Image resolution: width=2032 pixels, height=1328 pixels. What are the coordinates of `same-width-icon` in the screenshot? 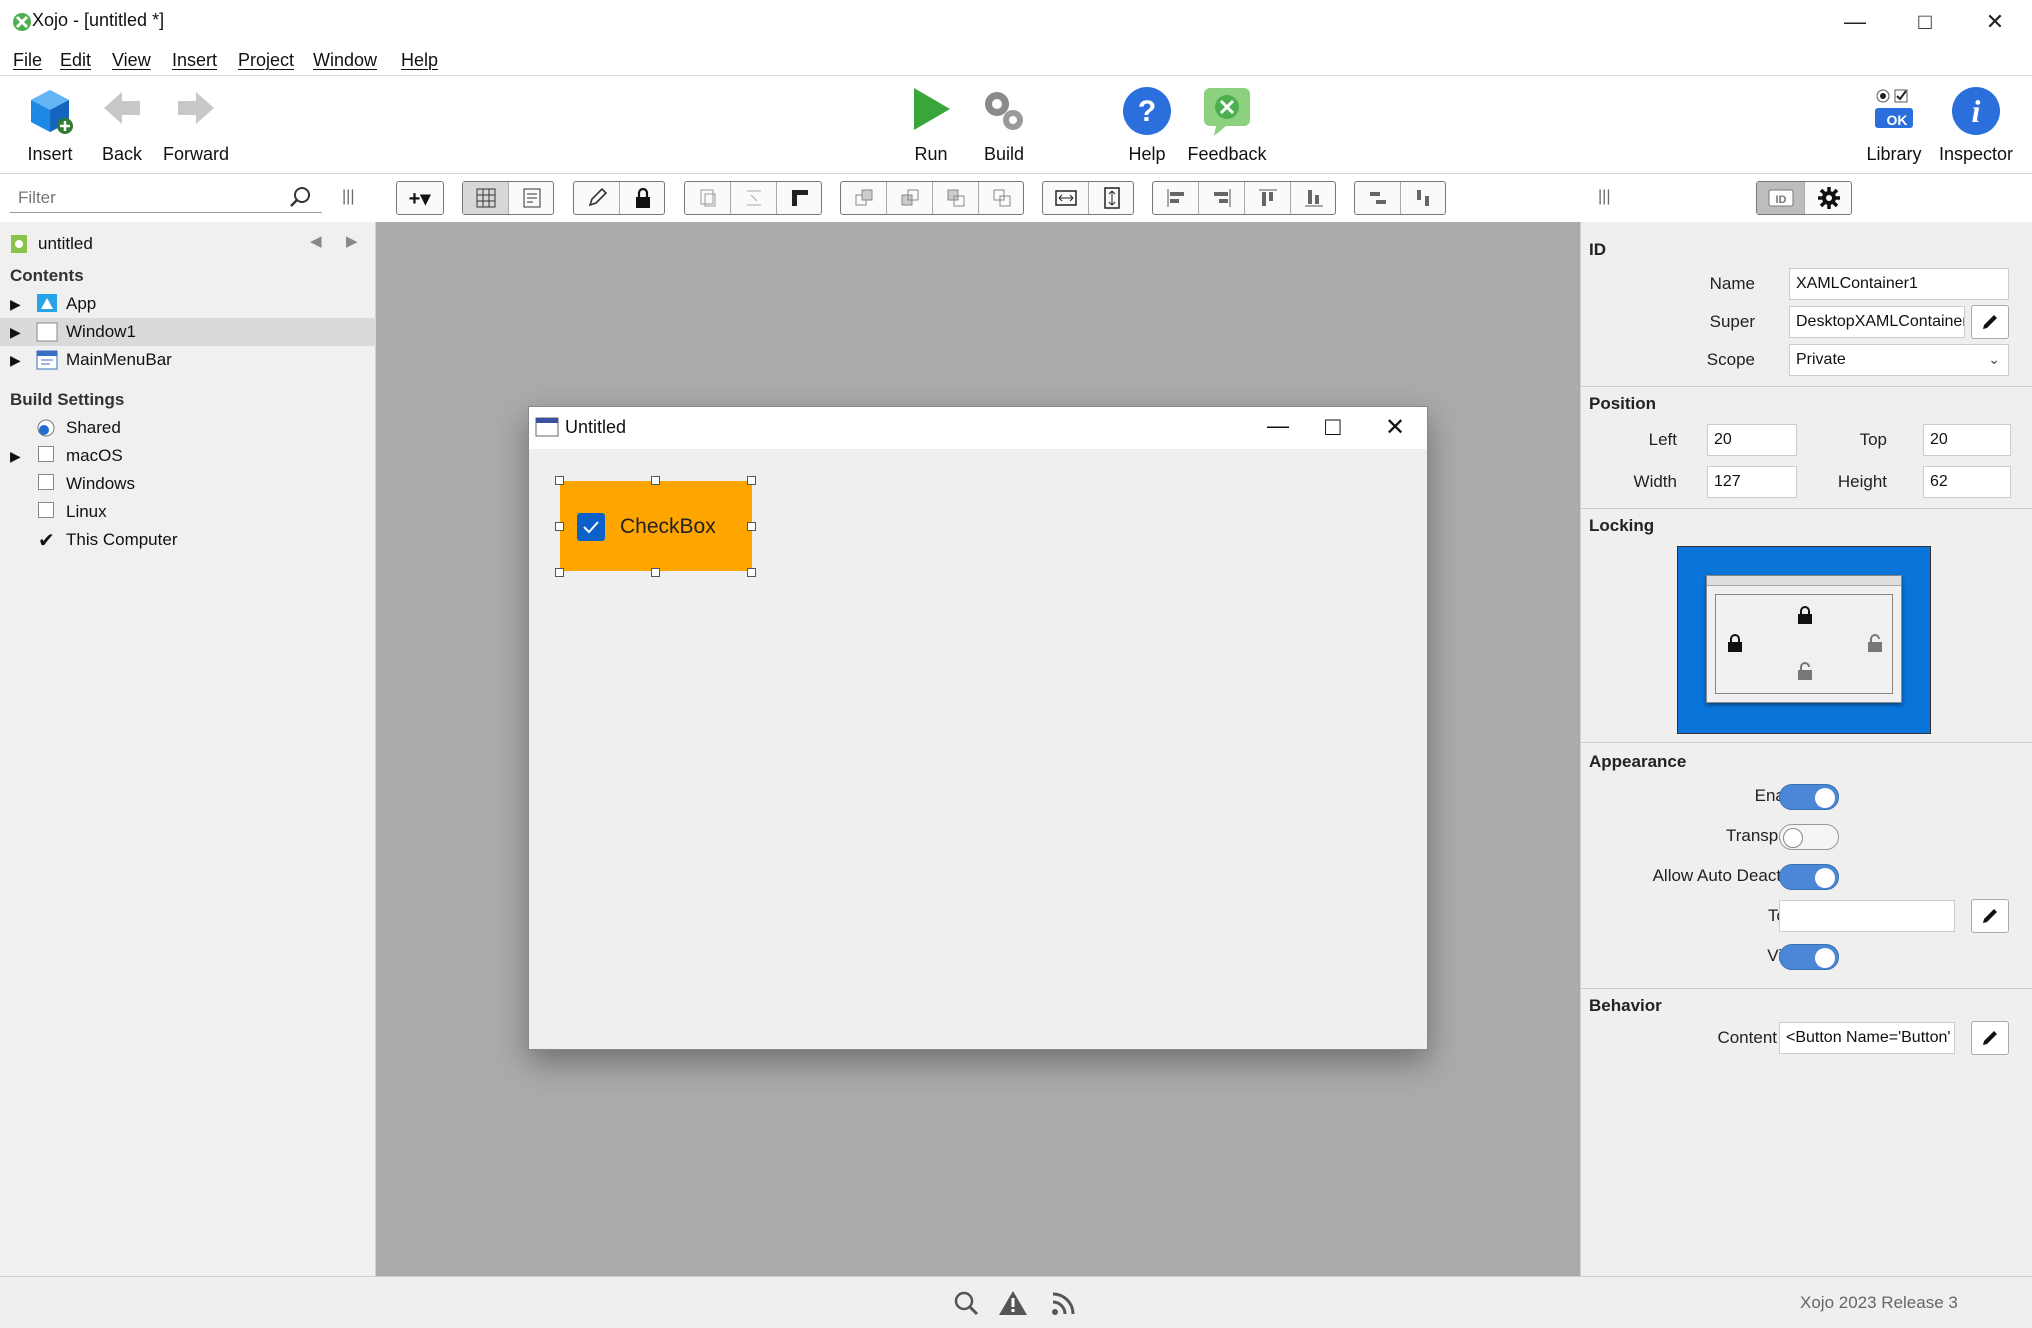 It's located at (1066, 198).